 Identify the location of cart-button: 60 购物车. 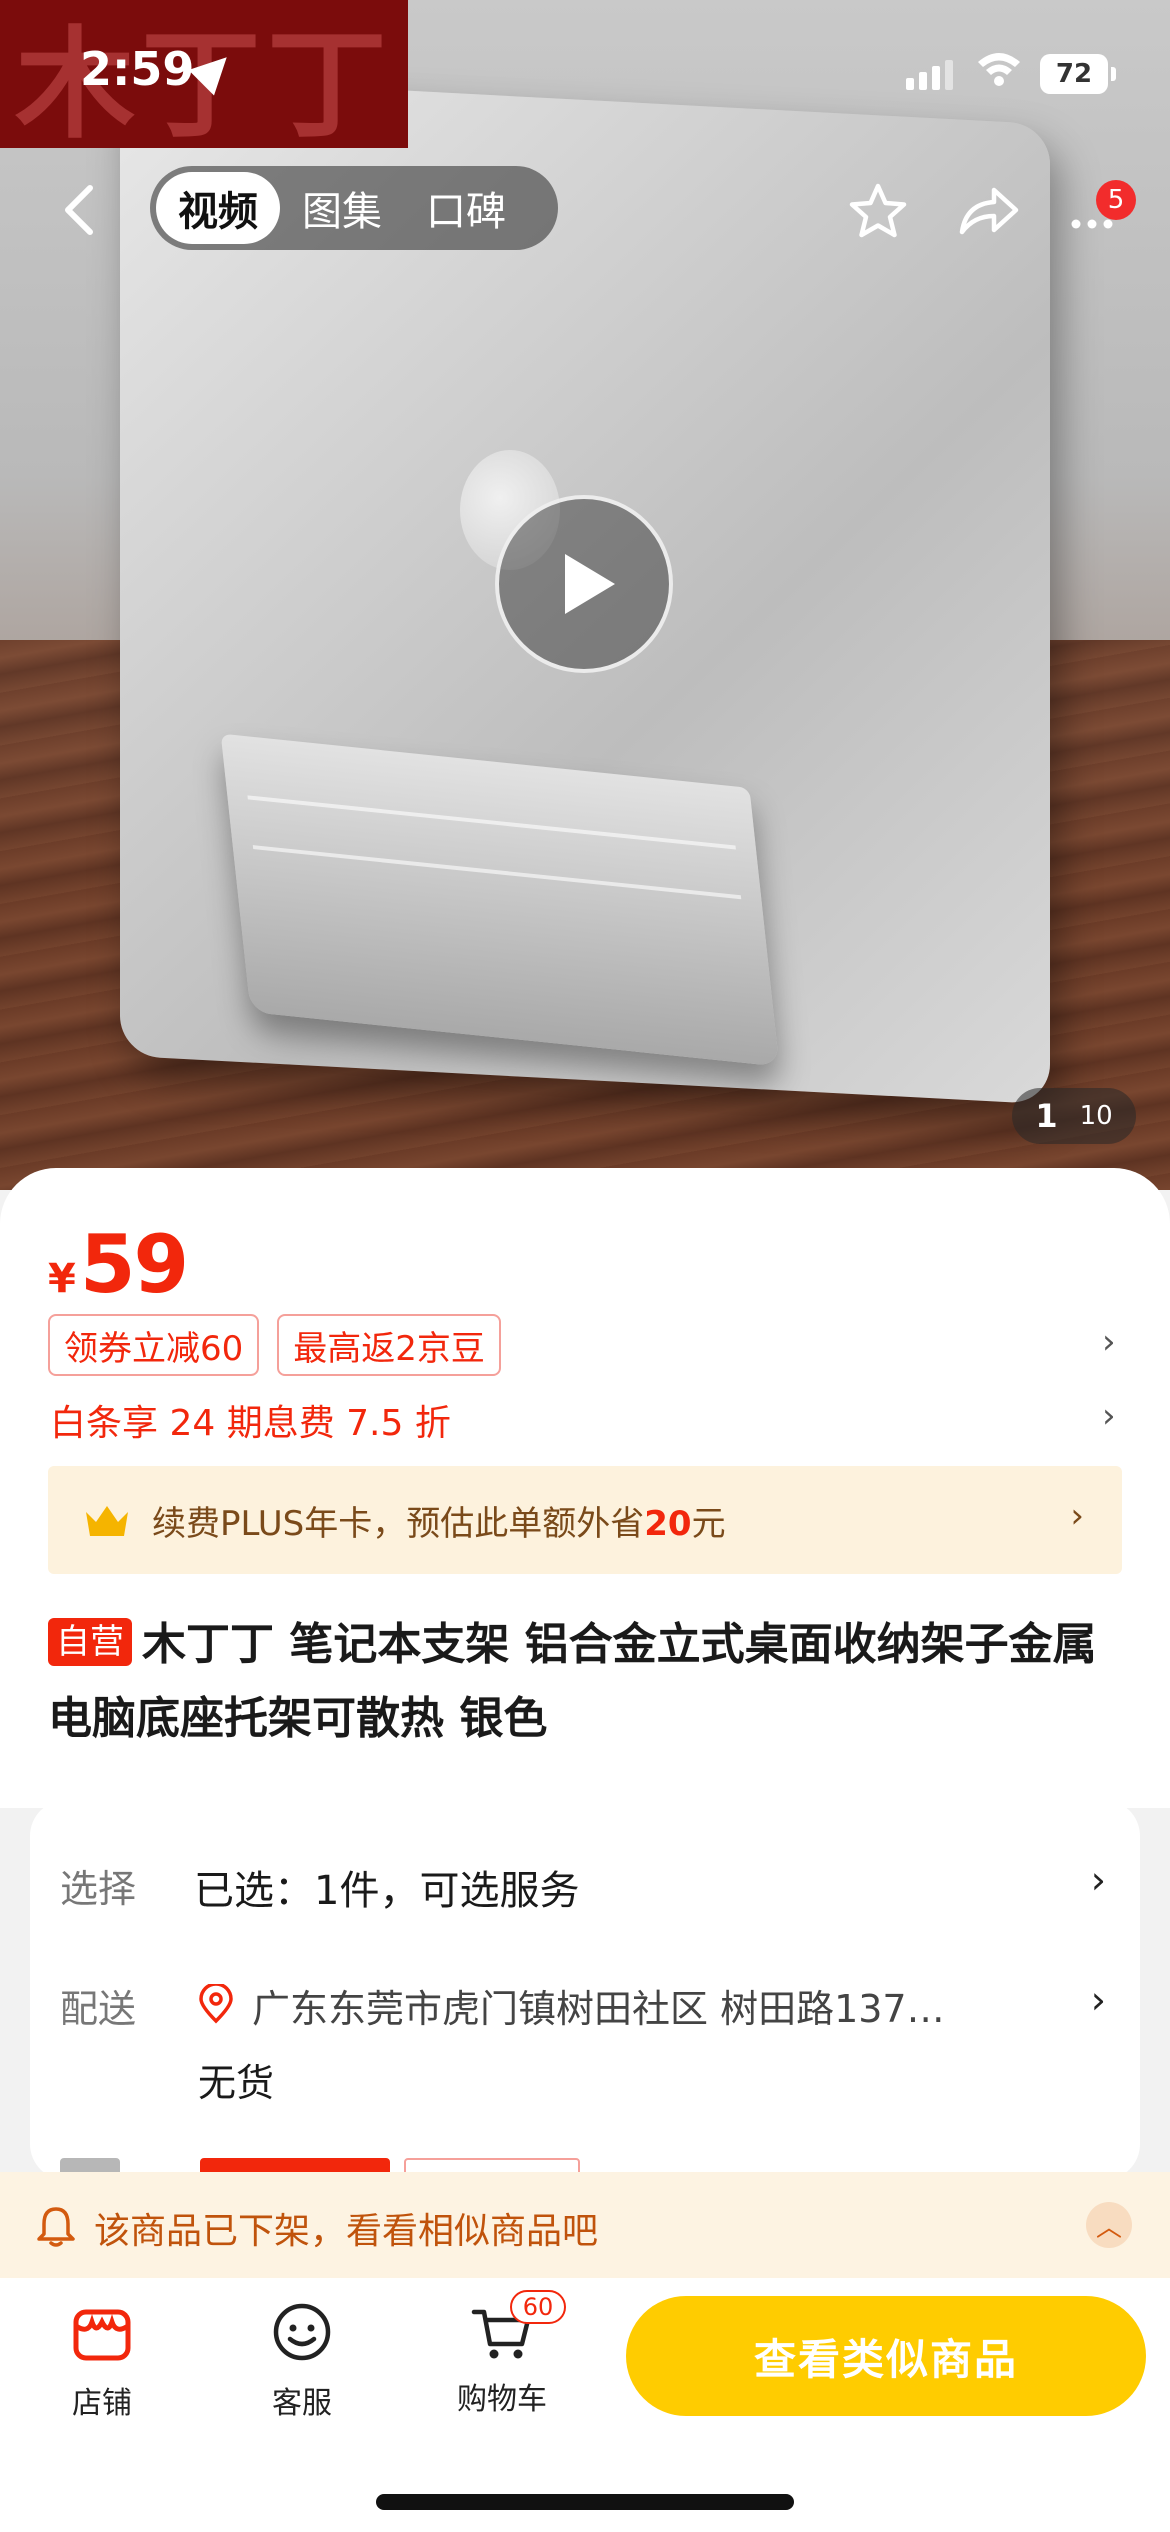
(504, 2354).